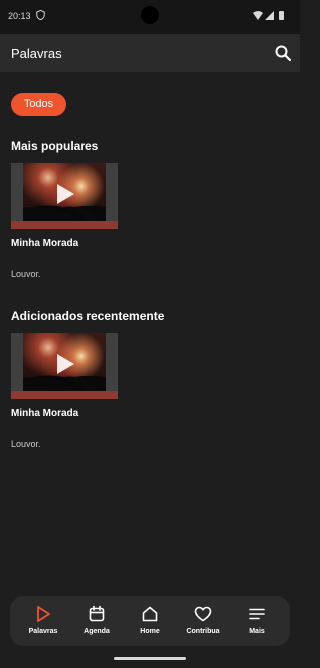 The width and height of the screenshot is (320, 668). I want to click on nav-label: Home, so click(150, 631).